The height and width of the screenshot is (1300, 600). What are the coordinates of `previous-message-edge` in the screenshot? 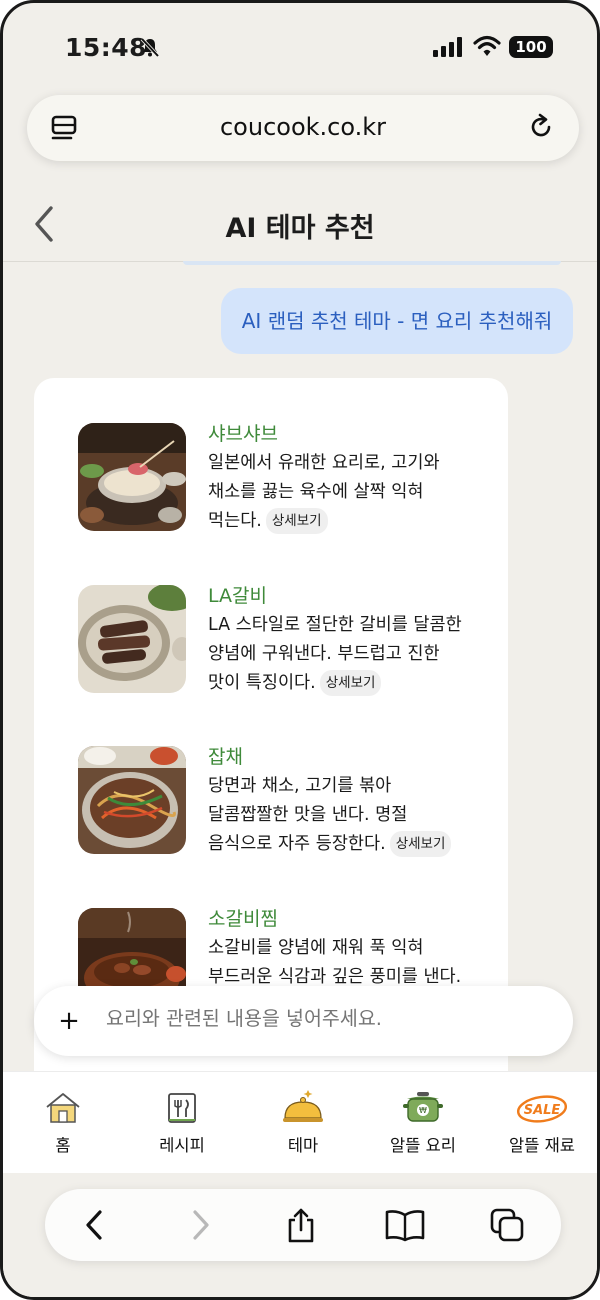 It's located at (372, 263).